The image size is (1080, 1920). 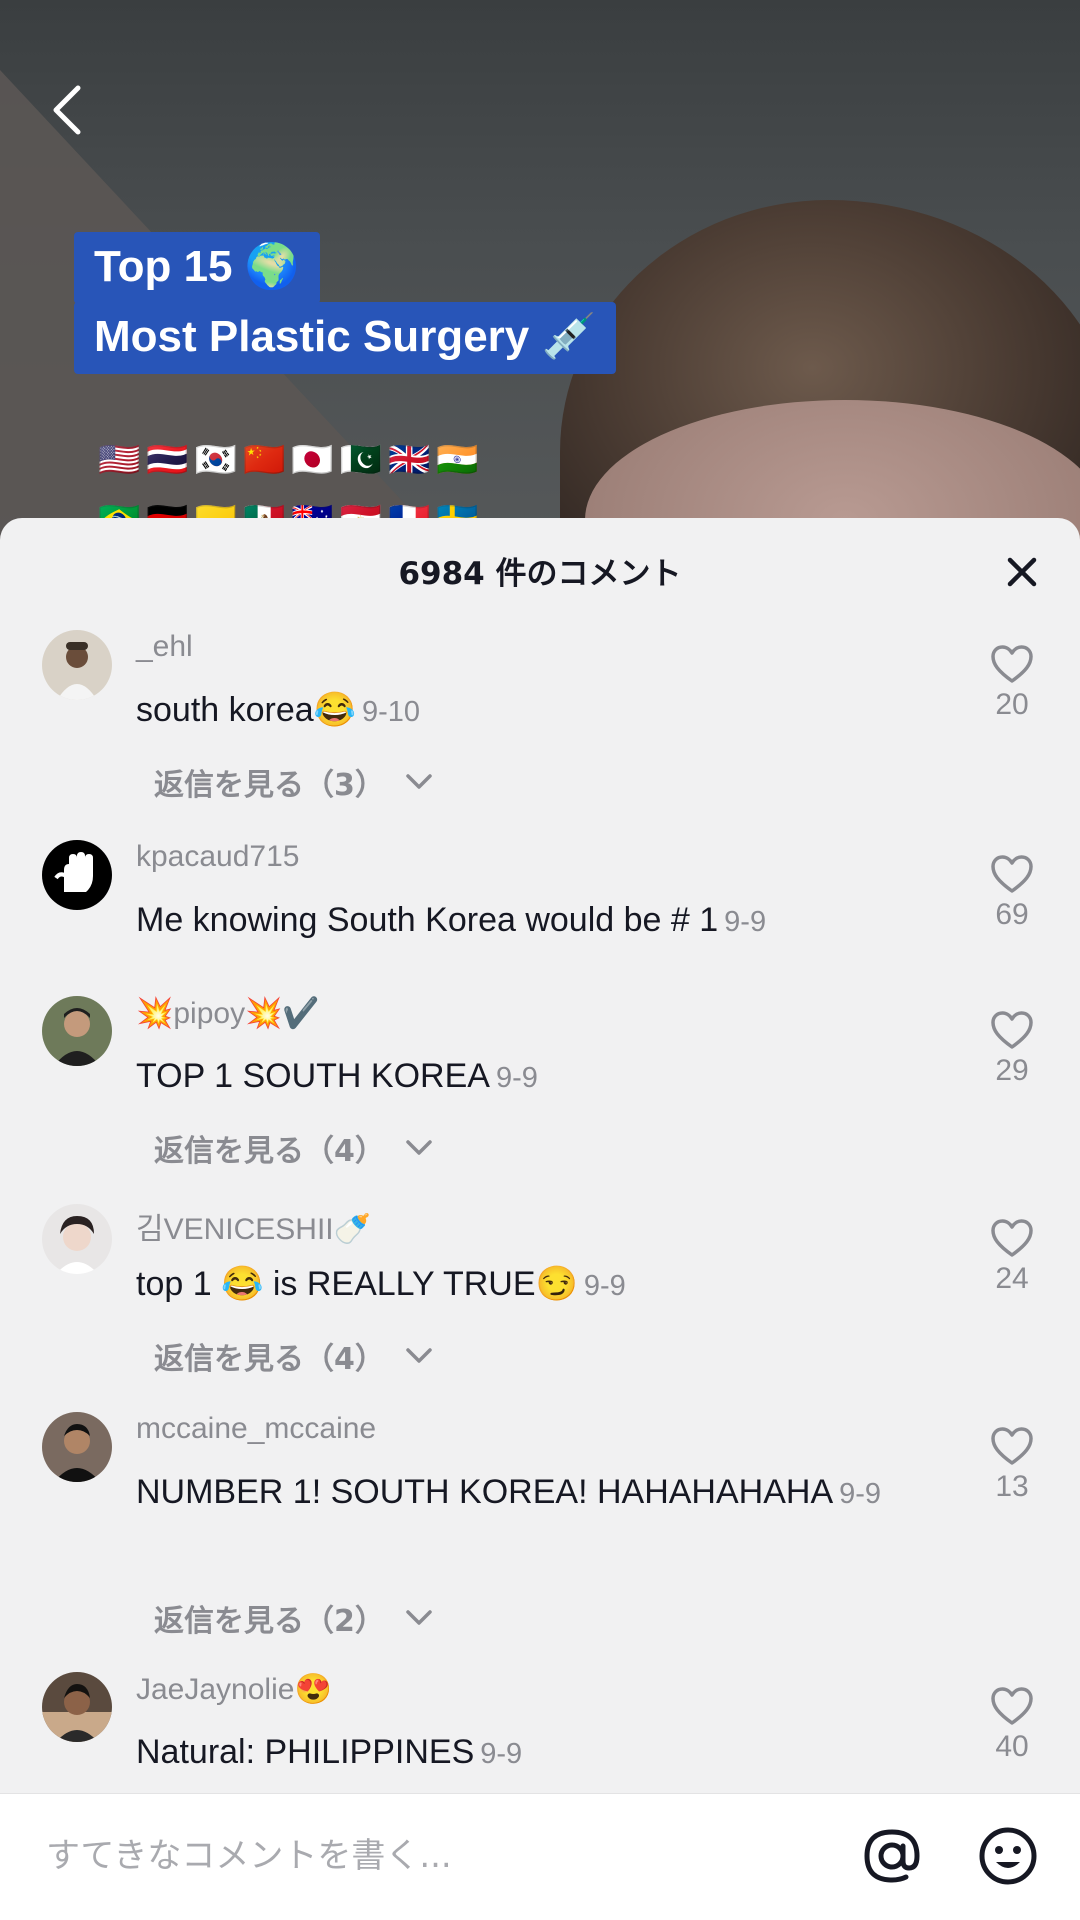 What do you see at coordinates (345, 338) in the screenshot?
I see `caption-line-2: Most Plastic Surgery 💉` at bounding box center [345, 338].